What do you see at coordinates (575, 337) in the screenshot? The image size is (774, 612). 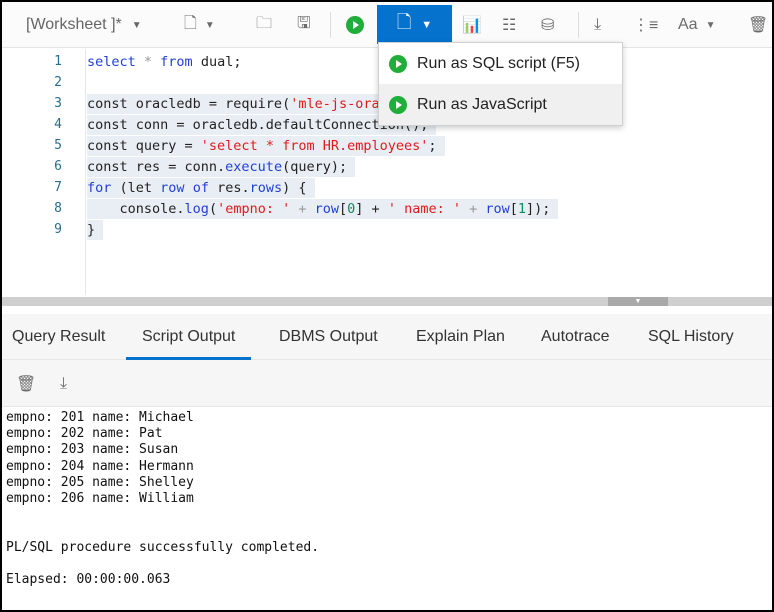 I see `tab-autotrace: Autotrace` at bounding box center [575, 337].